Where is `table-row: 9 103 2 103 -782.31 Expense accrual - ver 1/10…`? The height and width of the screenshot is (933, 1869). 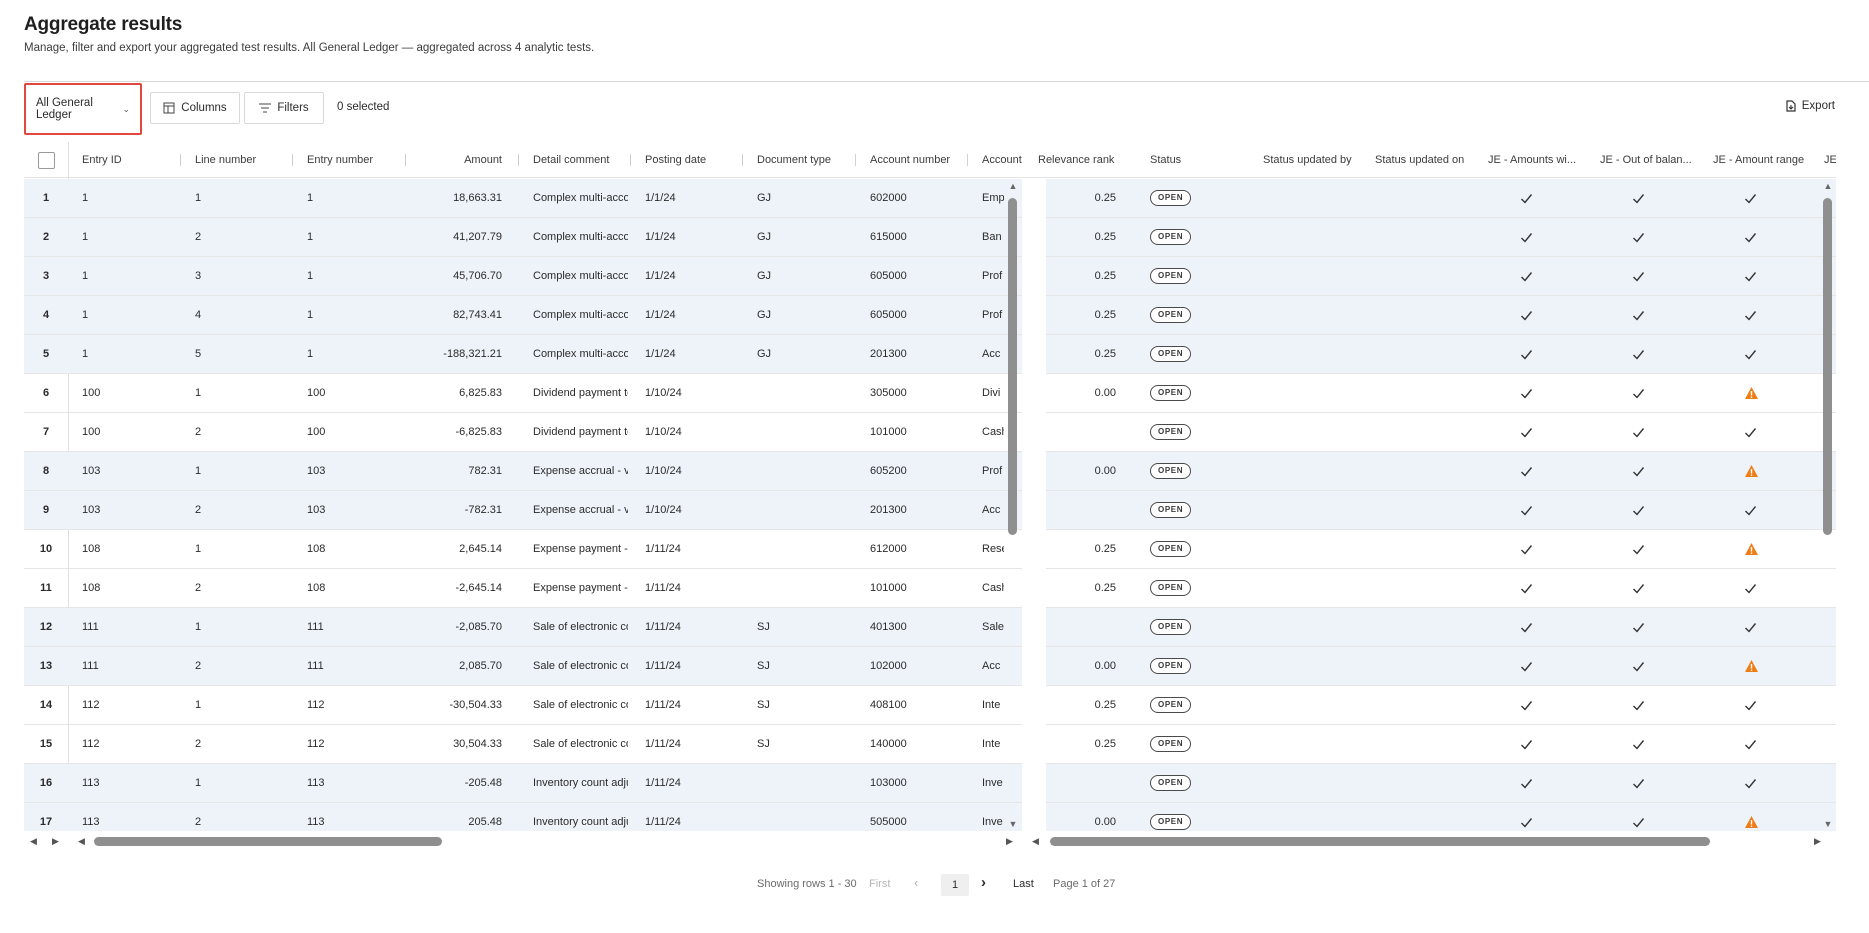
table-row: 9 103 2 103 -782.31 Expense accrual - ver 1/10… is located at coordinates (930, 510).